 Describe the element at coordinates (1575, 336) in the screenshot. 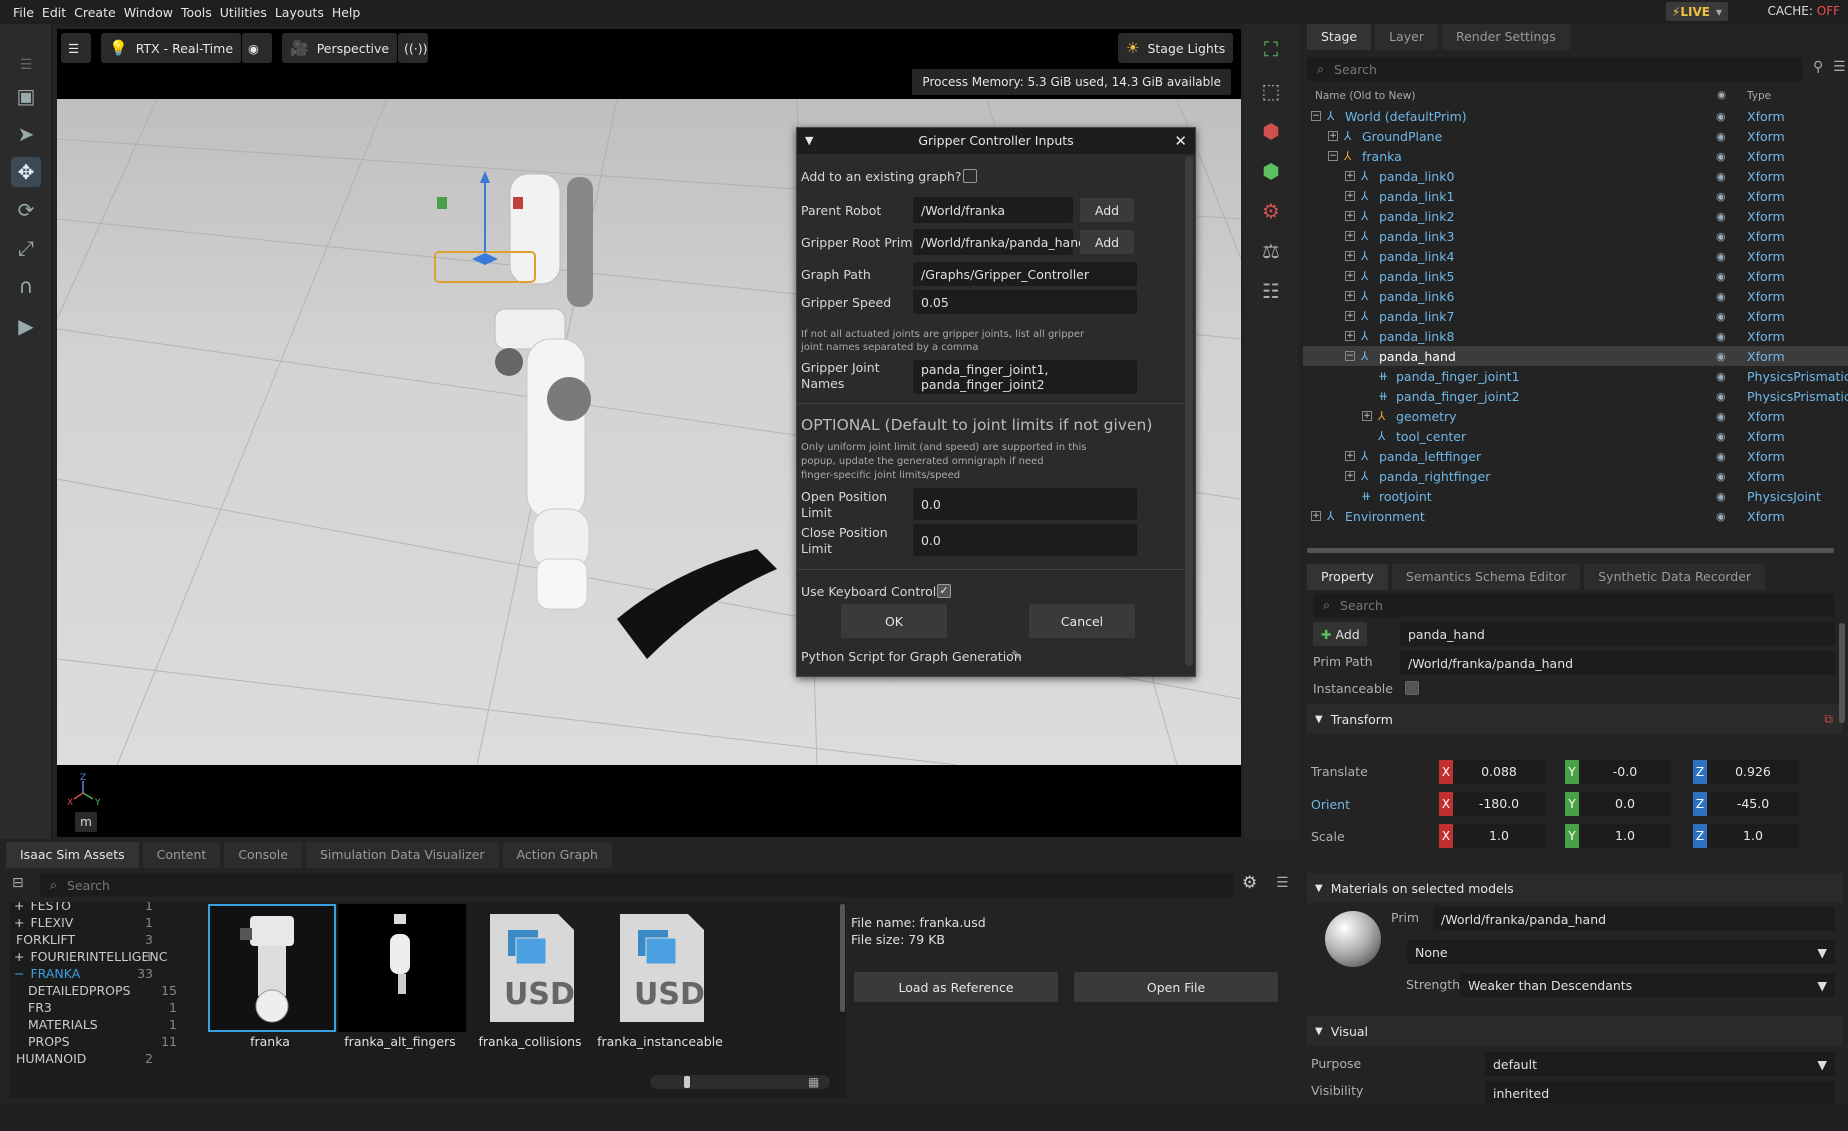

I see `stage-tree-row: + ⅄ panda_link8 ◉ Xform` at that location.